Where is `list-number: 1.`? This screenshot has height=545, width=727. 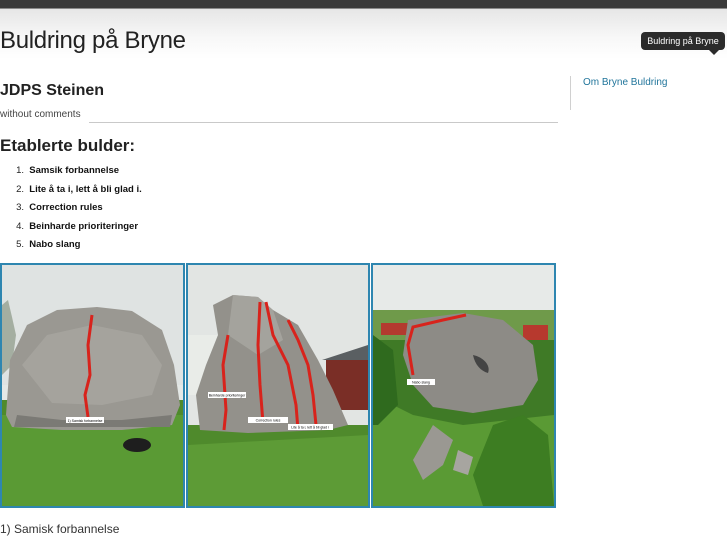 list-number: 1. is located at coordinates (20, 170).